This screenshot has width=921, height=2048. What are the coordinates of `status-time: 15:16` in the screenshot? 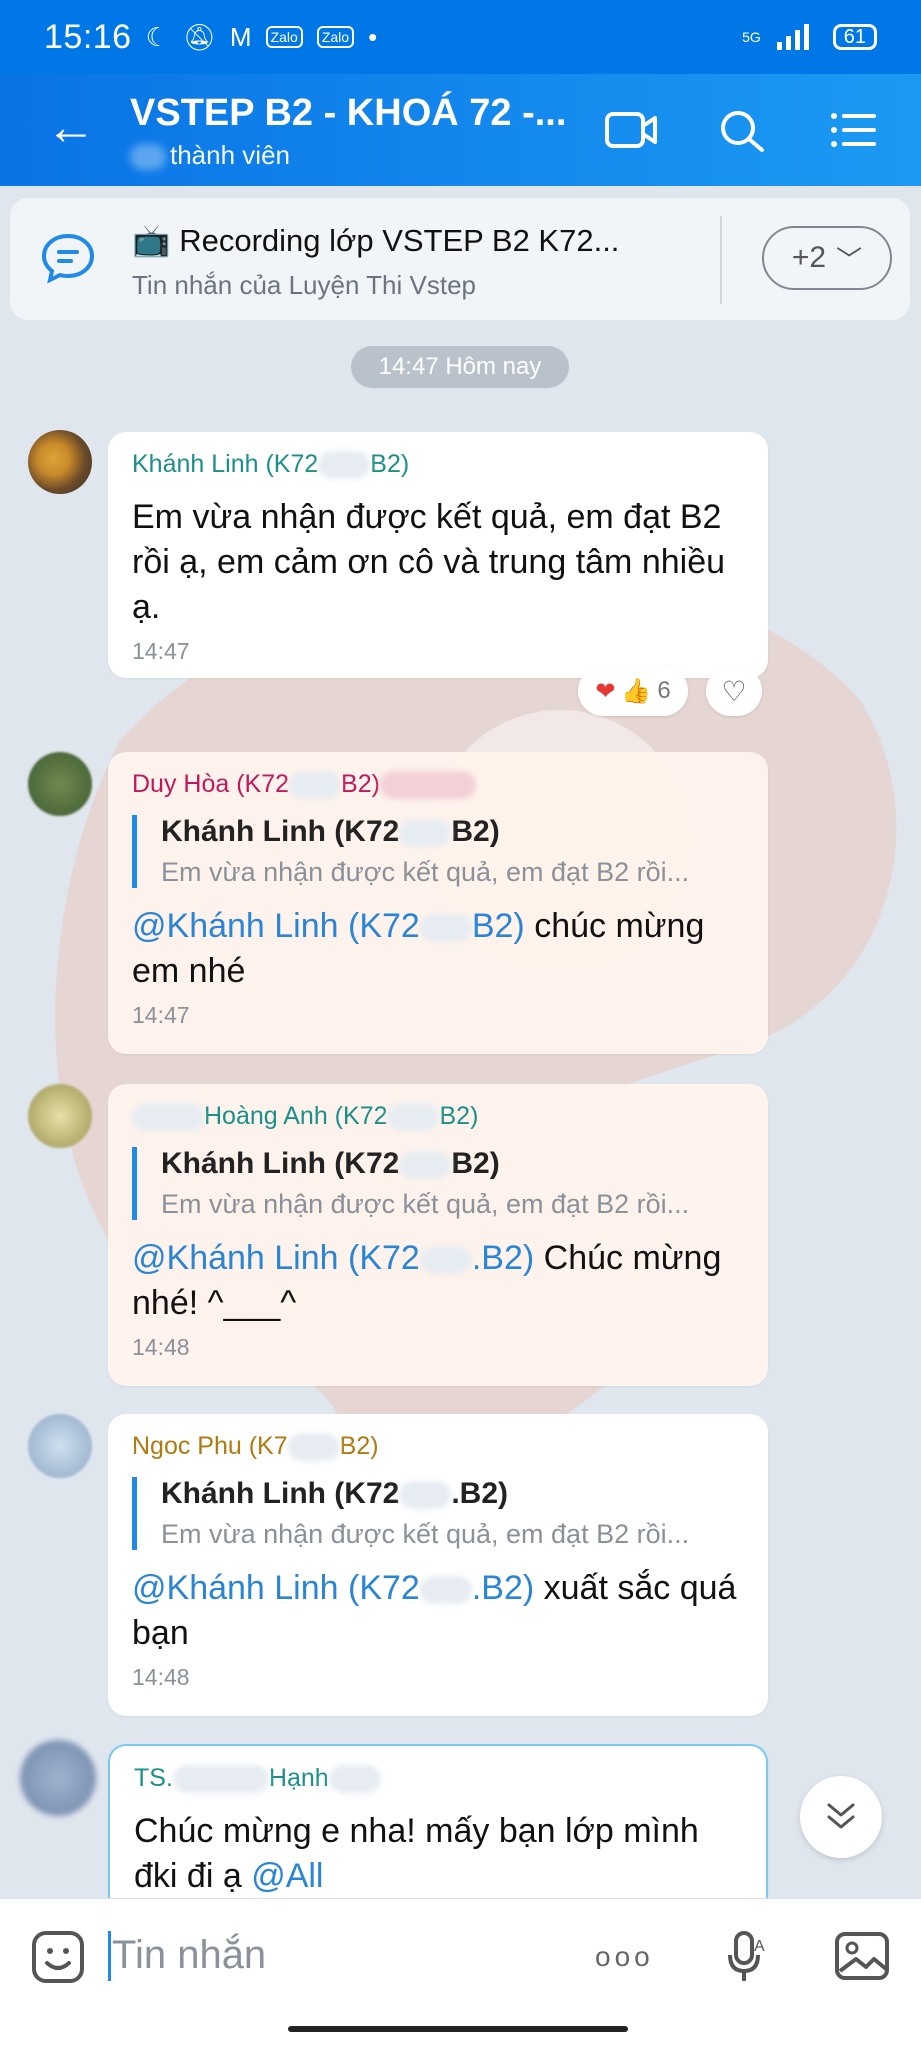 It's located at (88, 36).